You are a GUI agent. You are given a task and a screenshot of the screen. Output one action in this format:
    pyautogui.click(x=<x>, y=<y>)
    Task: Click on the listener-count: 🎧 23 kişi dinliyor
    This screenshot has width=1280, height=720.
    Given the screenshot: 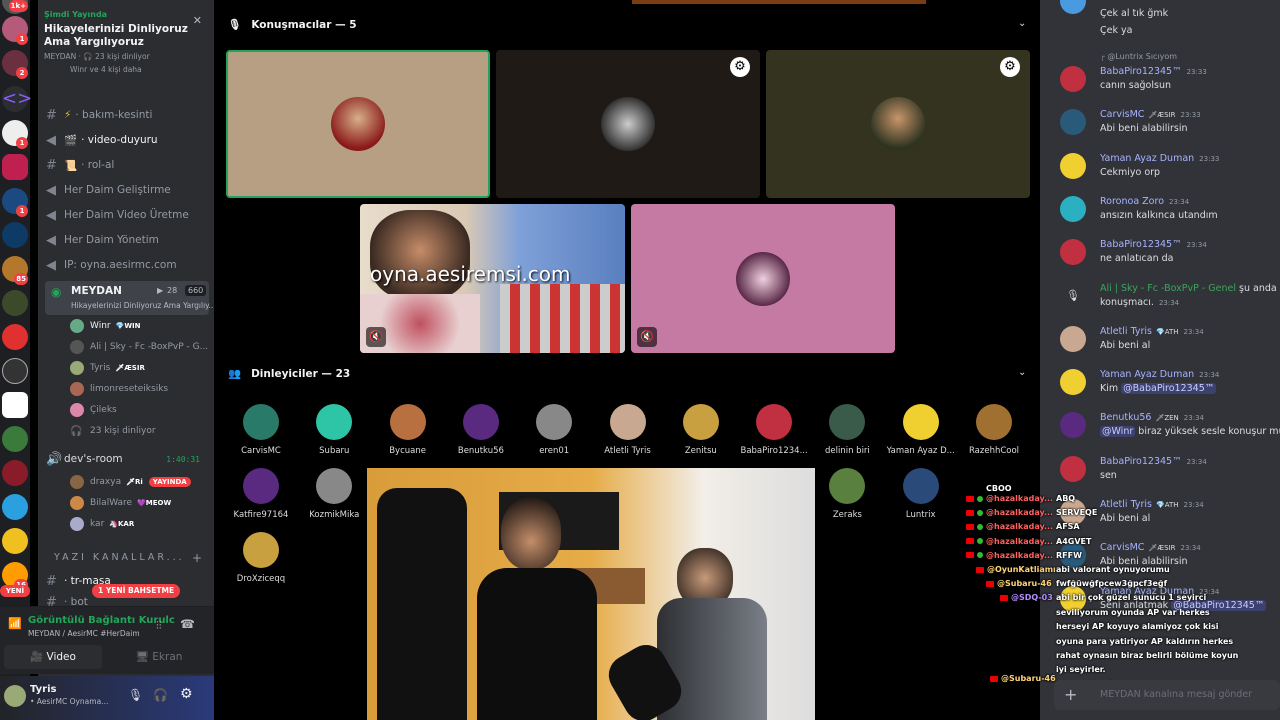 What is the action you would take?
    pyautogui.click(x=113, y=431)
    